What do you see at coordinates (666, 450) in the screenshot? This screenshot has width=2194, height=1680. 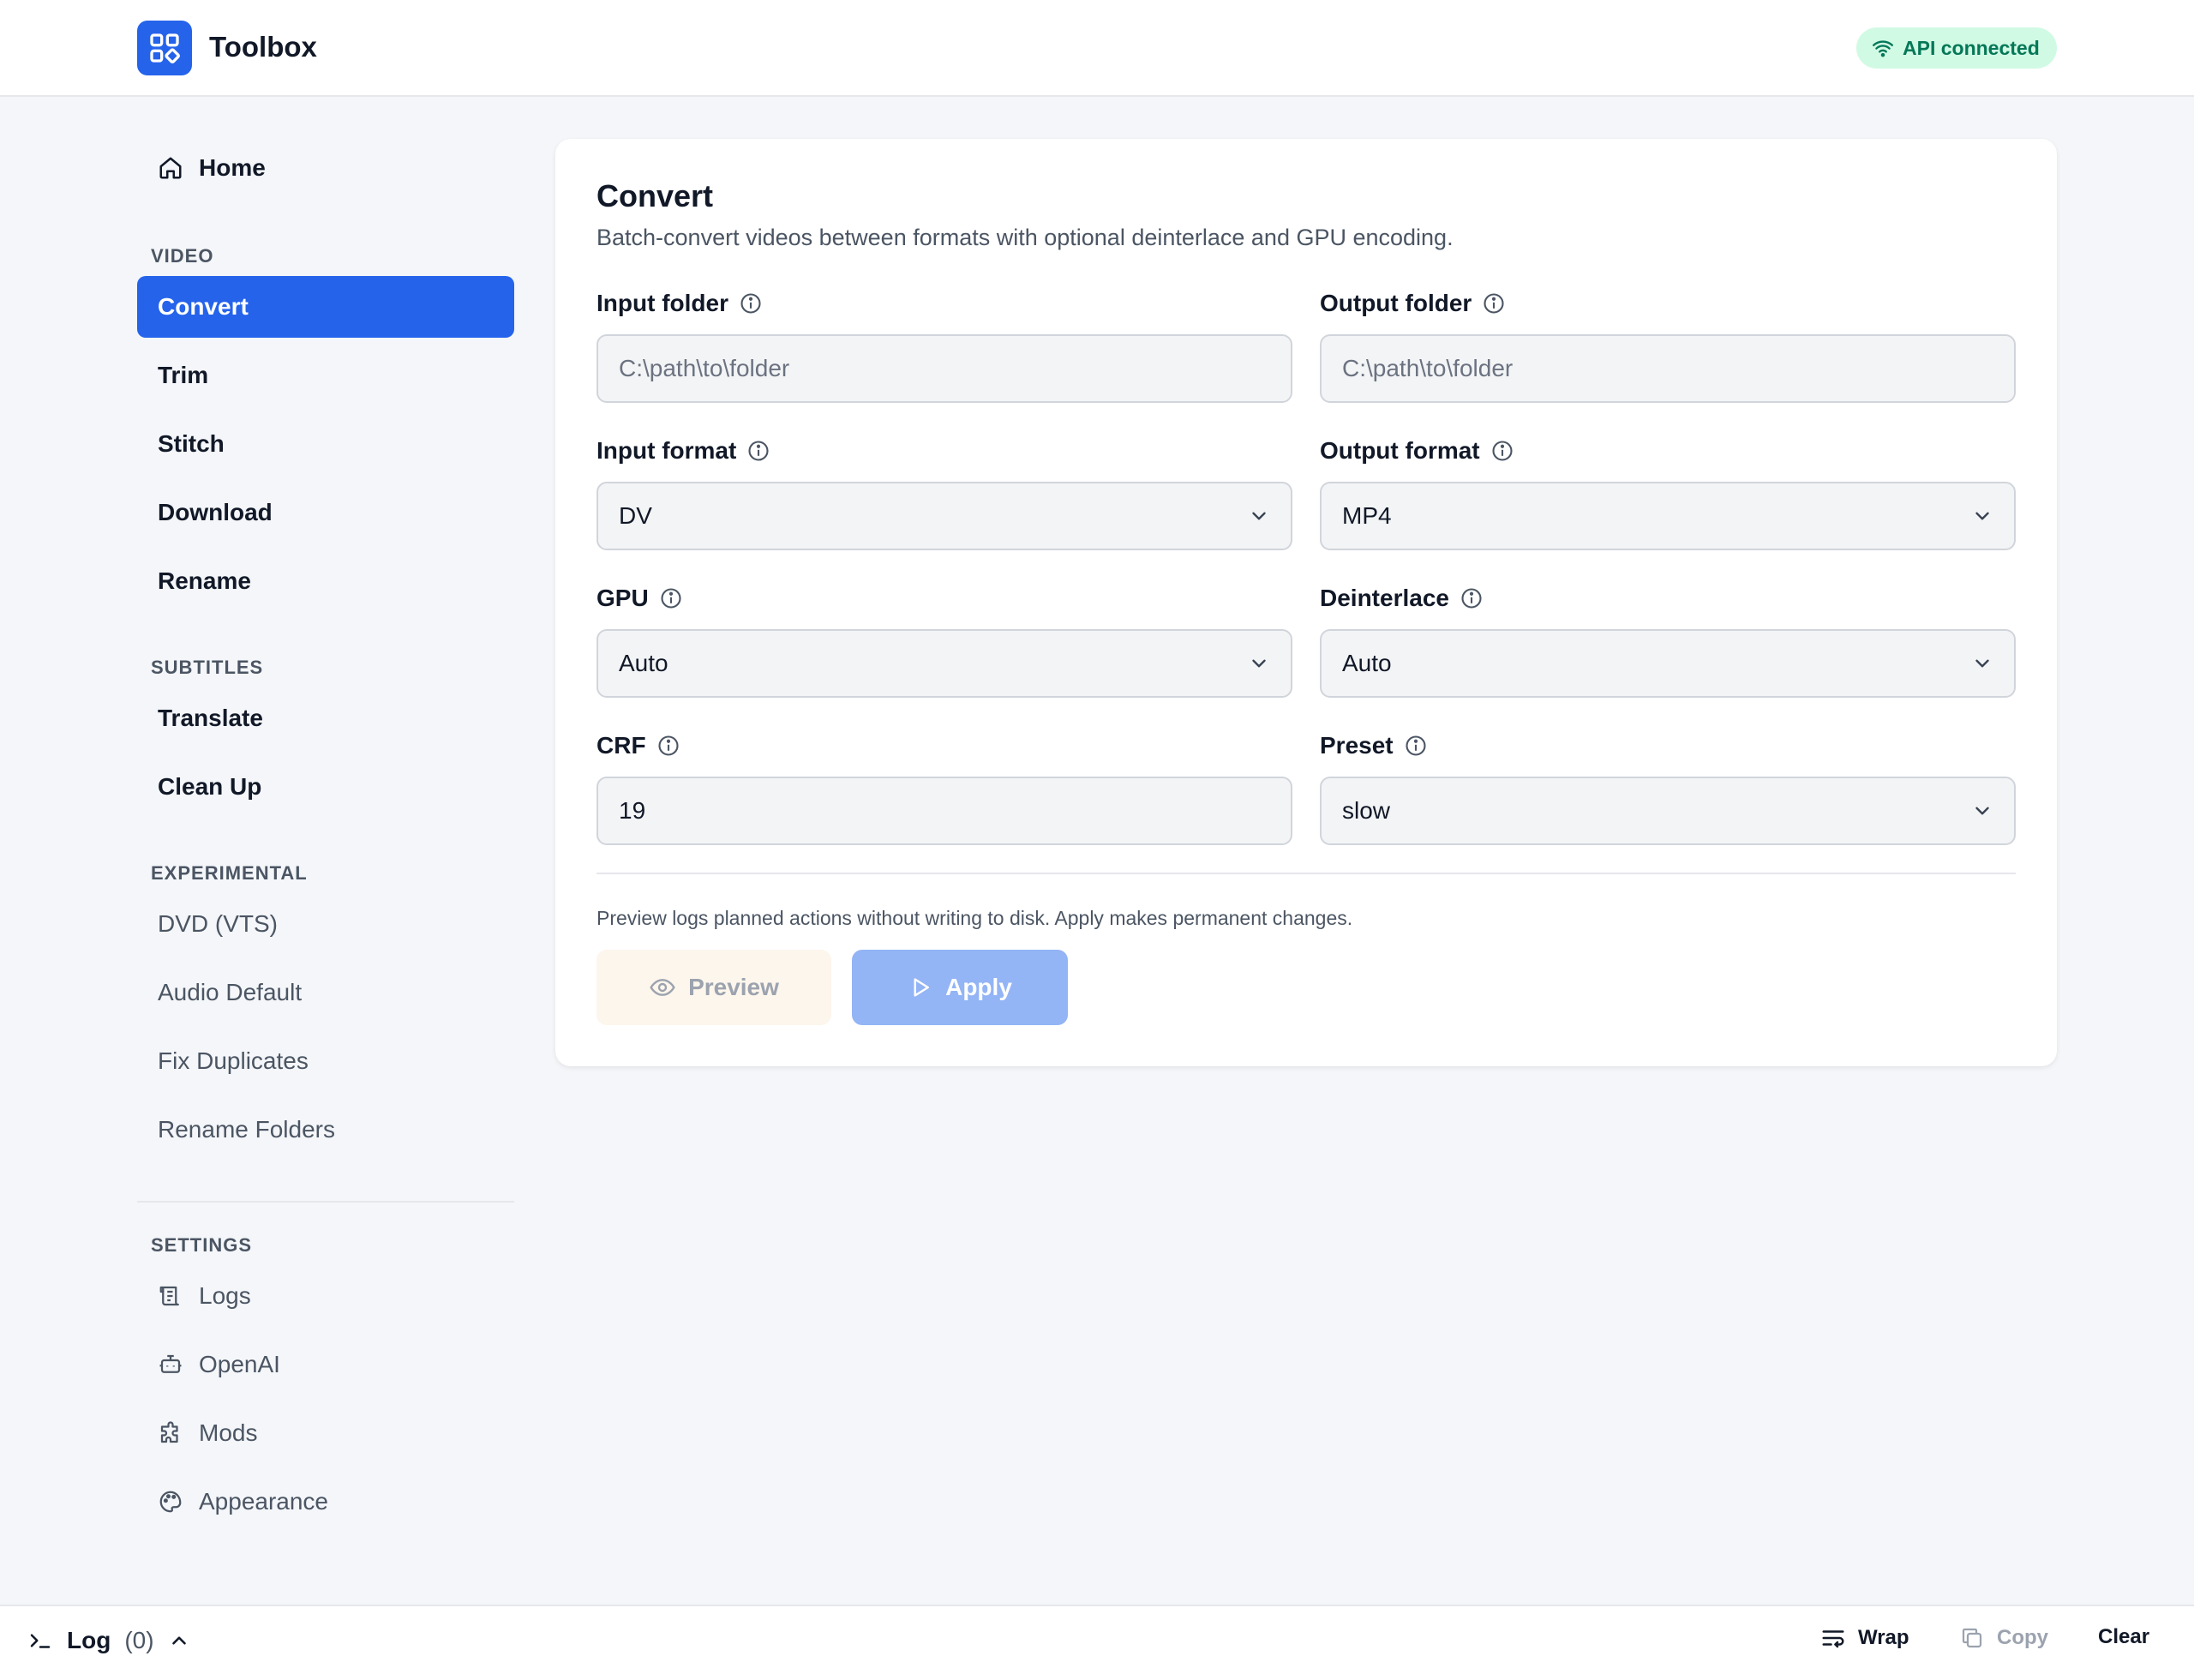 I see `field-label-text: Input format` at bounding box center [666, 450].